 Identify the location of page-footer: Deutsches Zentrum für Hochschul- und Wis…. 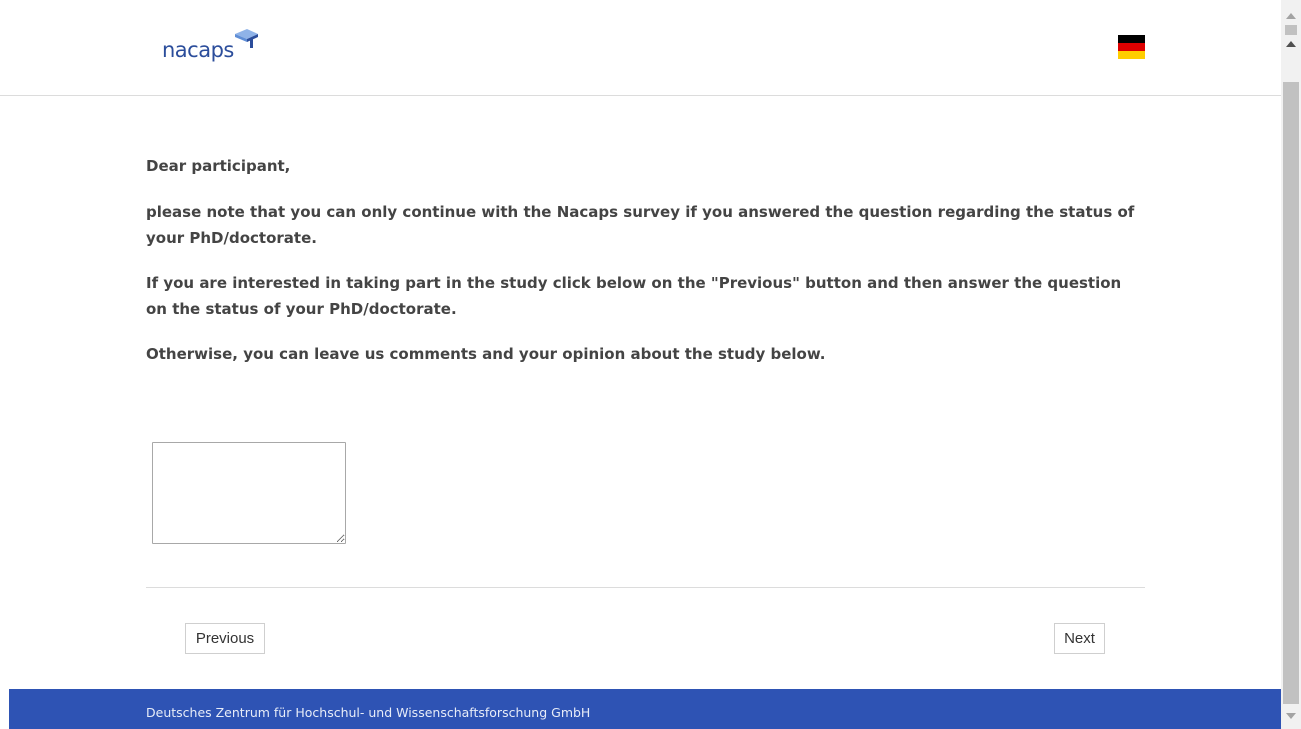
(645, 709).